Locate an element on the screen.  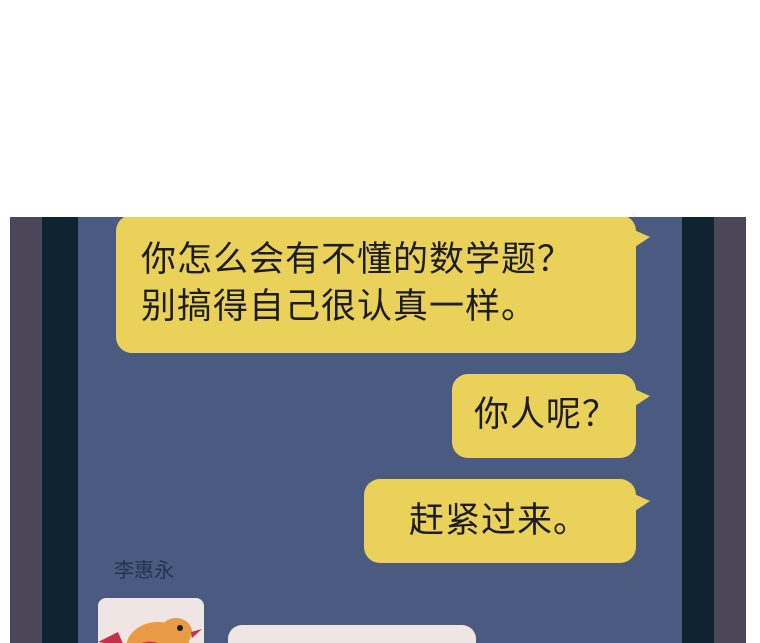
message-bubble-outgoing: 你怎么会有不懂的数学题？ 别搞得自己很认真一样。 is located at coordinates (383, 285).